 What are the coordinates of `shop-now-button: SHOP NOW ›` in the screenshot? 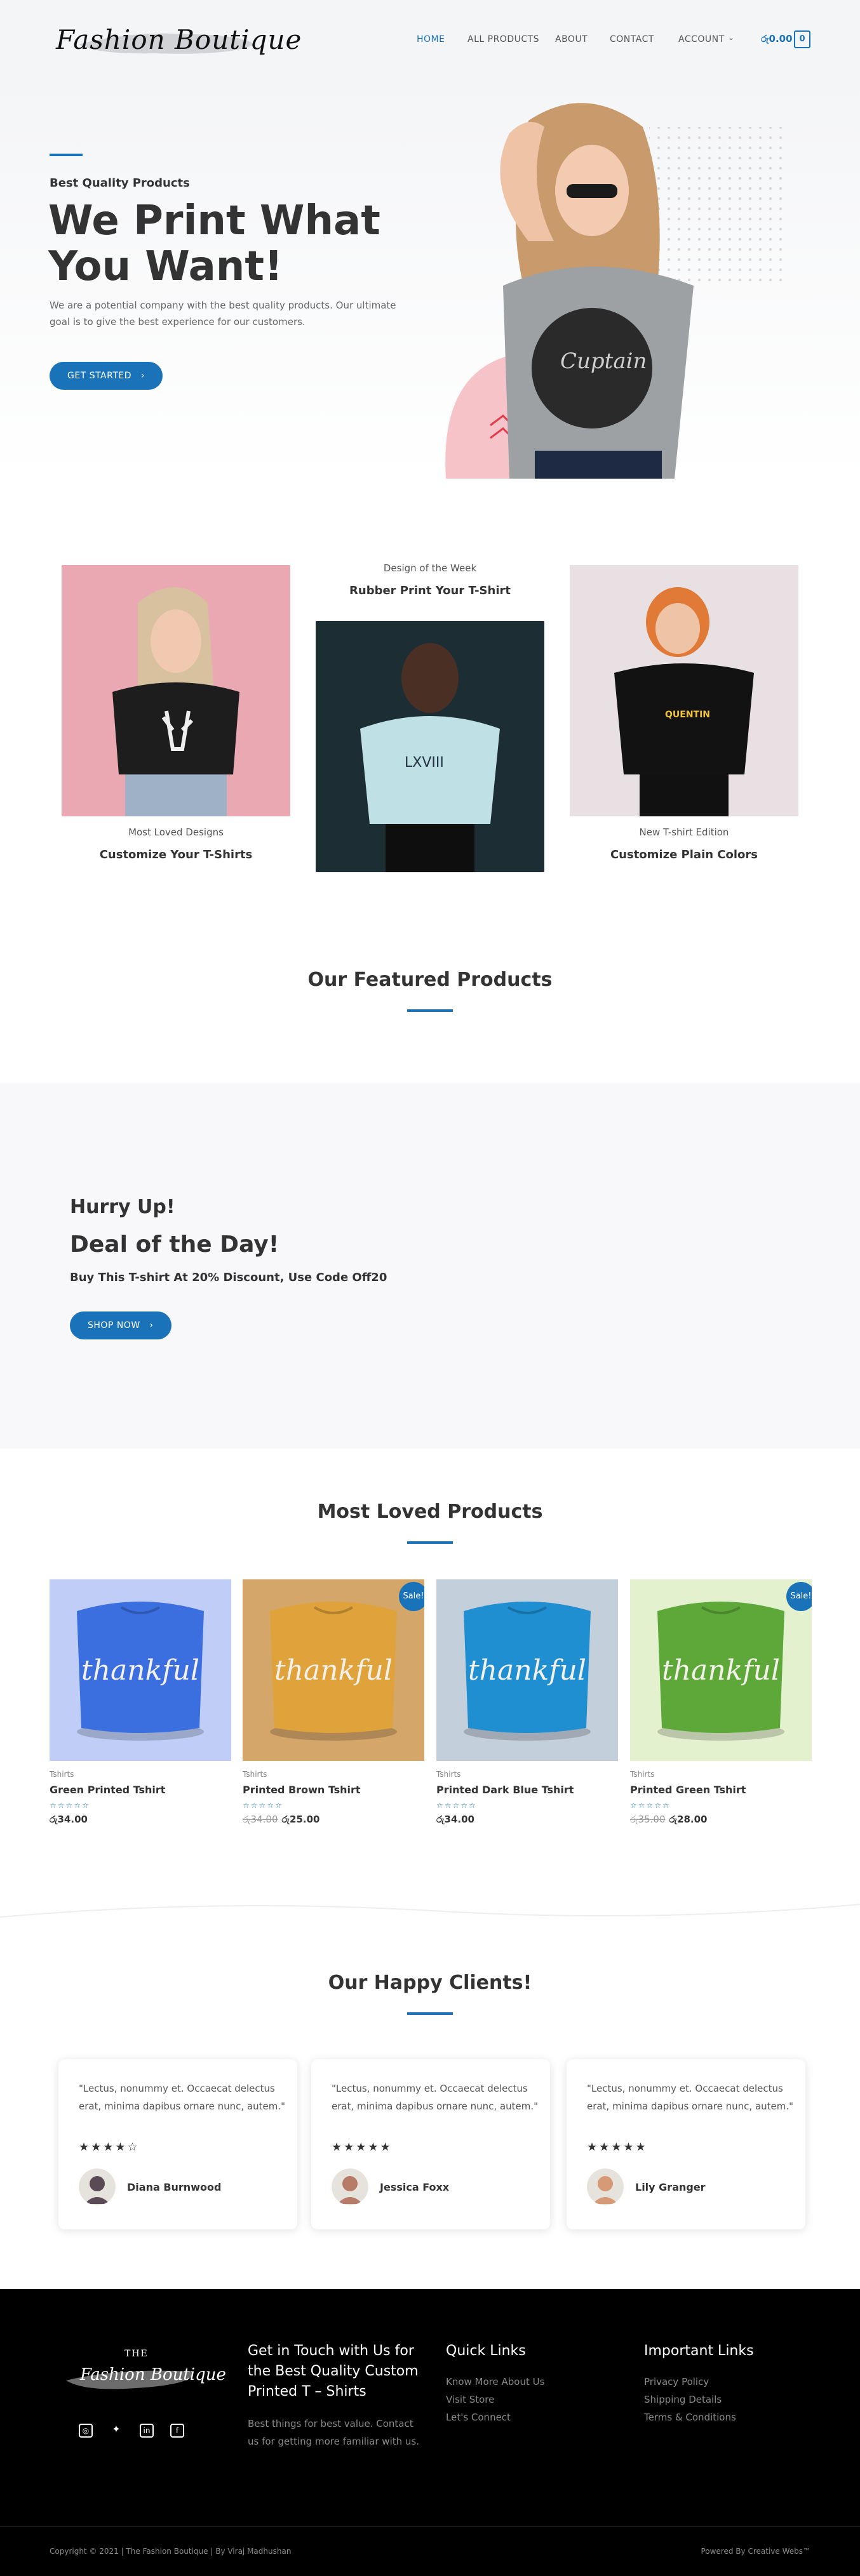 It's located at (121, 1325).